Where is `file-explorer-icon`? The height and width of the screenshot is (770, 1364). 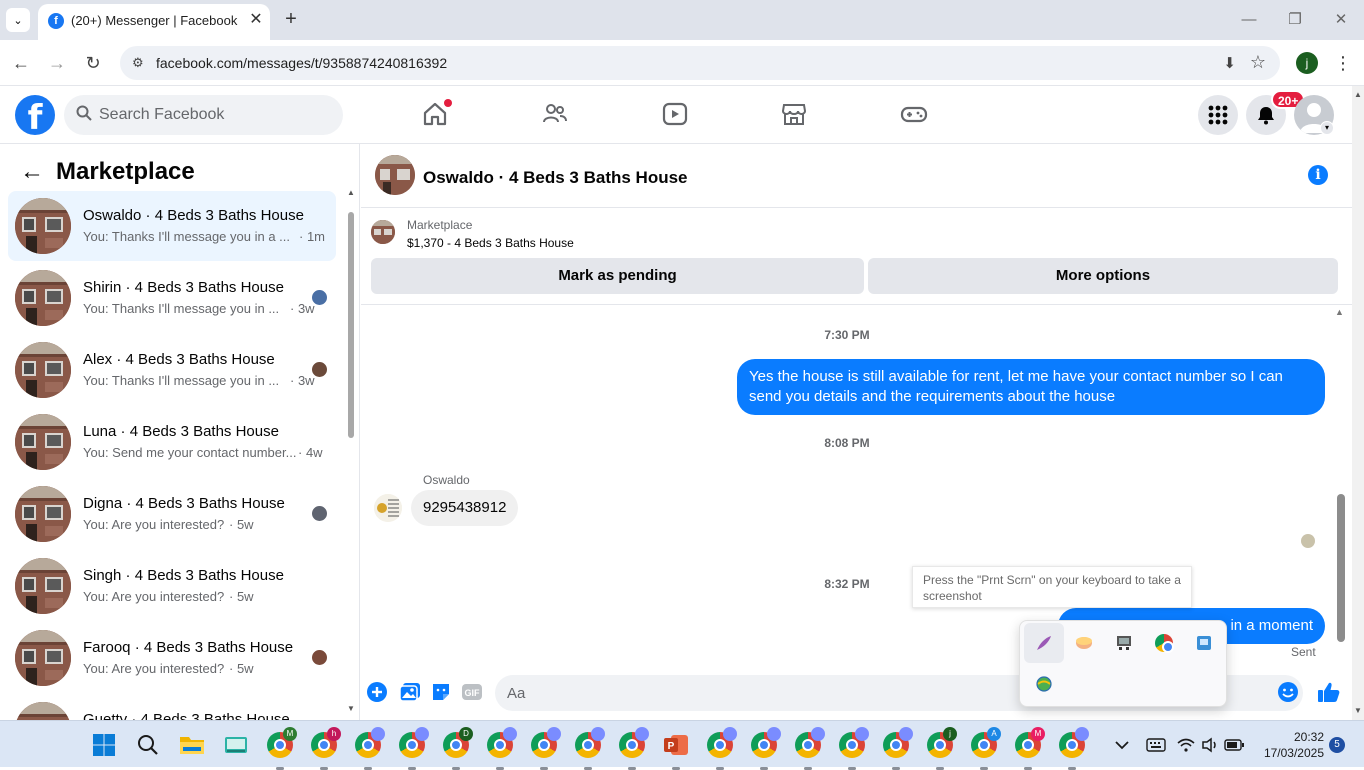 file-explorer-icon is located at coordinates (192, 745).